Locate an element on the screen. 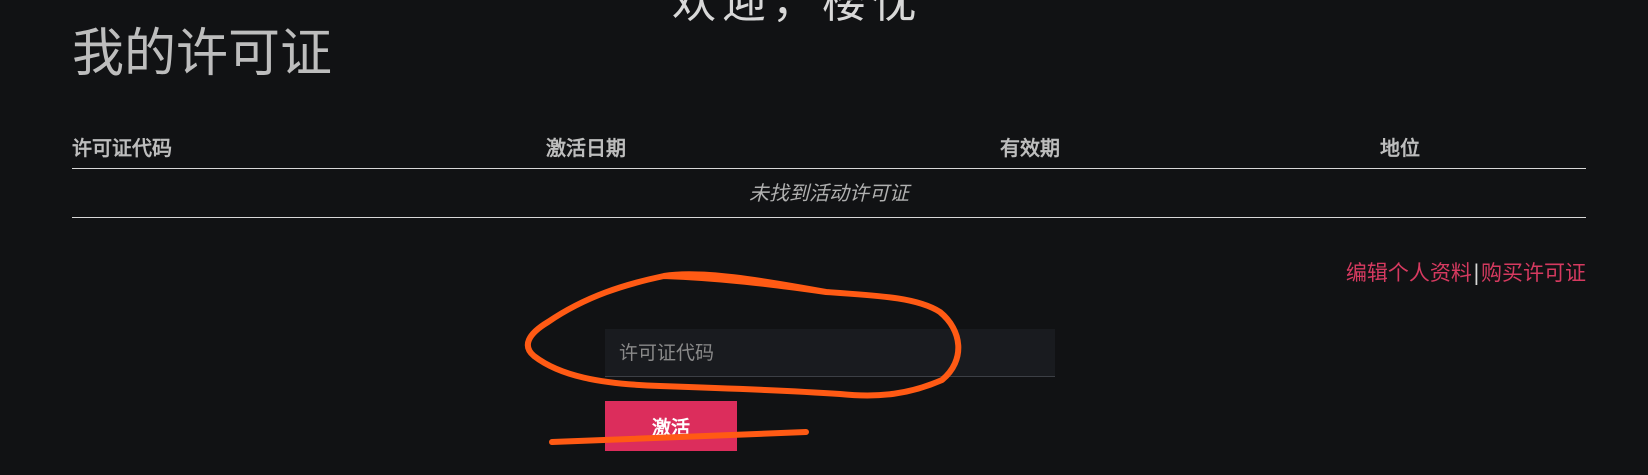 The width and height of the screenshot is (1648, 475). page-title: 我的许可证 is located at coordinates (202, 54).